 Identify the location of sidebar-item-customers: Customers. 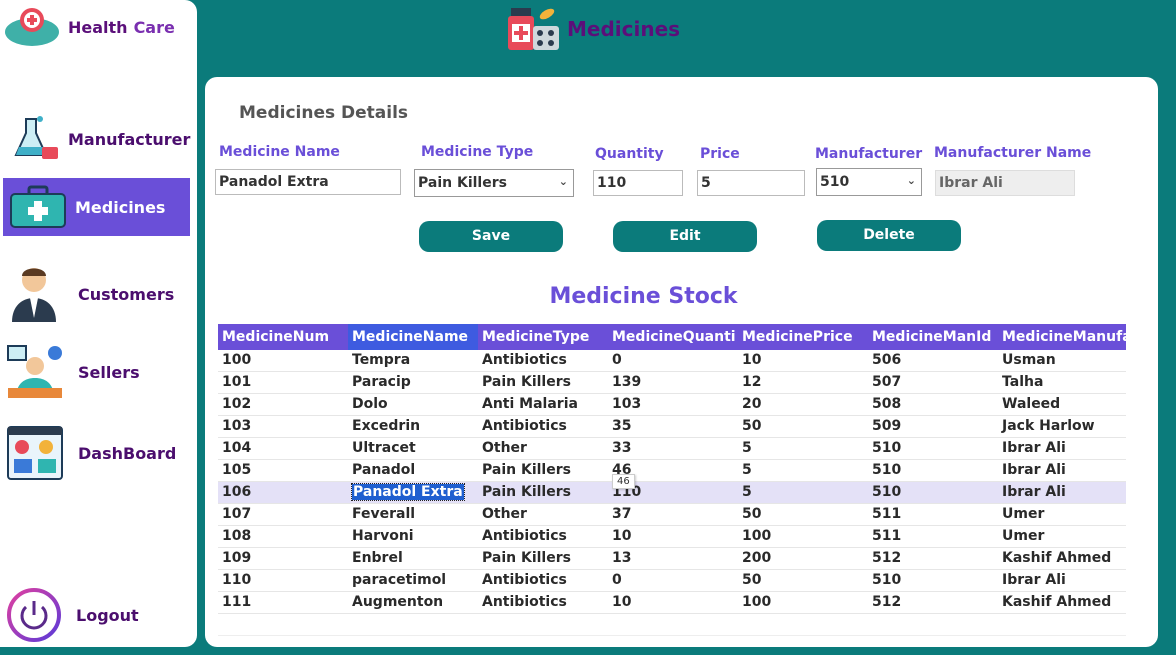
(97, 294).